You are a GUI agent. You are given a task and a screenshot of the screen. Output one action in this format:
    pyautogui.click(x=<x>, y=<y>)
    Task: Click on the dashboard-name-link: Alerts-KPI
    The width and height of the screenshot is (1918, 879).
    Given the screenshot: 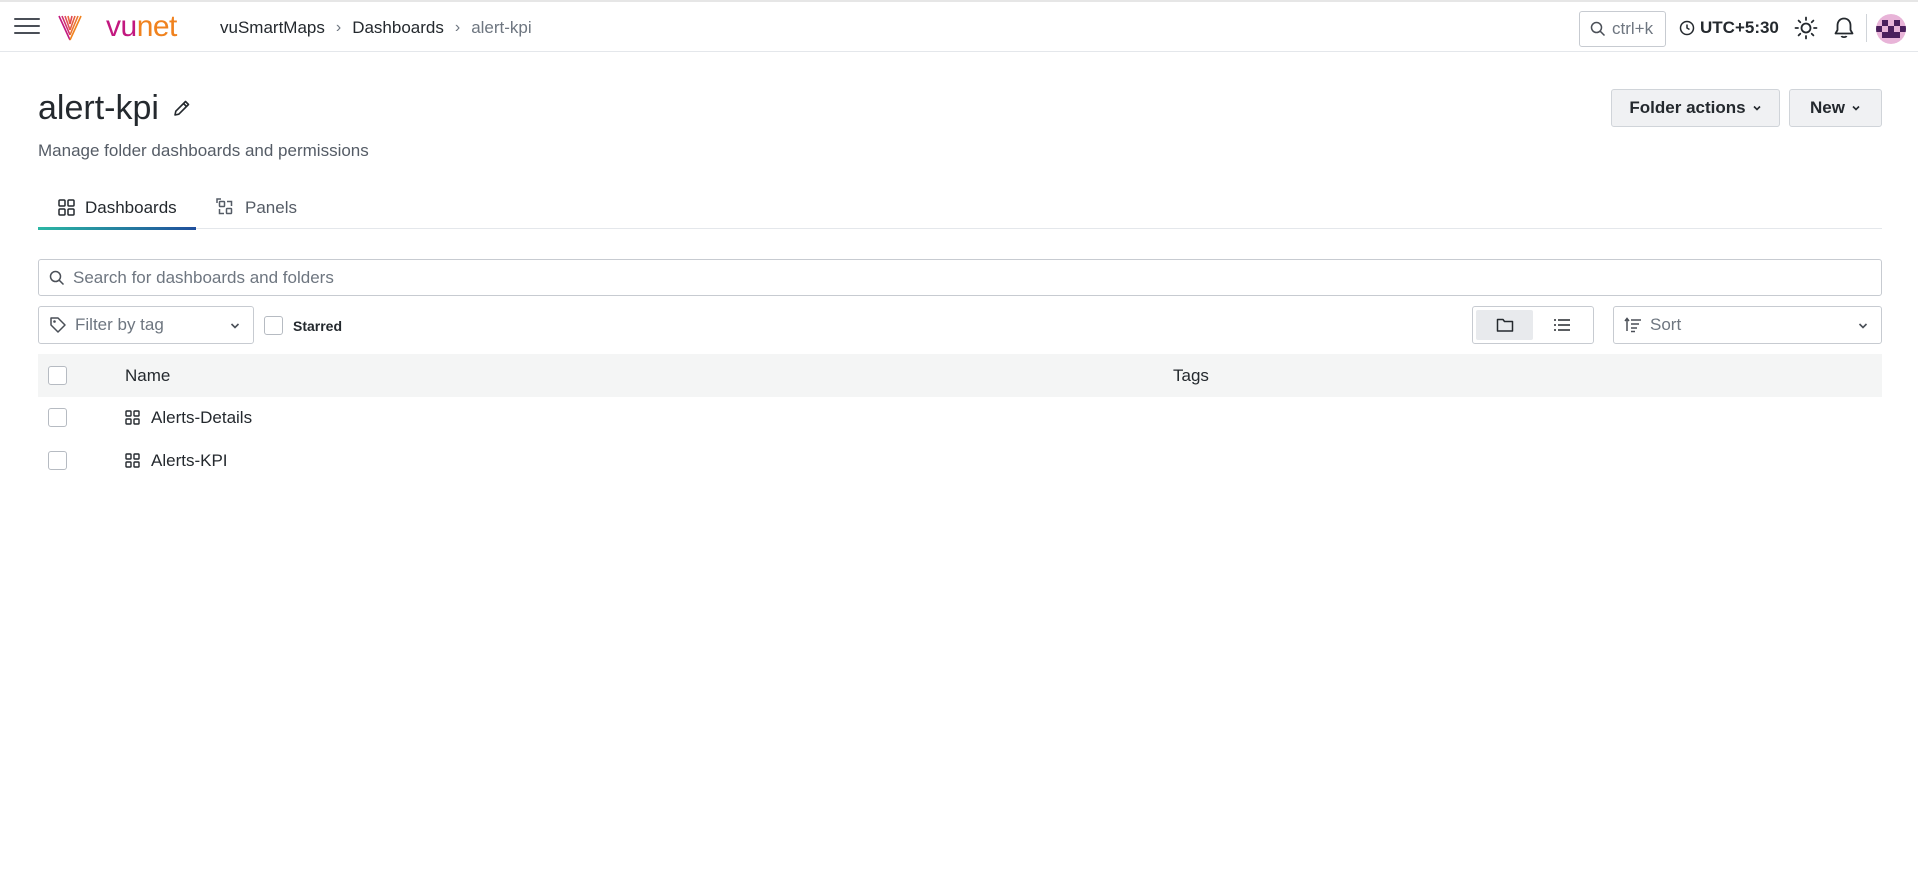 What is the action you would take?
    pyautogui.click(x=189, y=461)
    